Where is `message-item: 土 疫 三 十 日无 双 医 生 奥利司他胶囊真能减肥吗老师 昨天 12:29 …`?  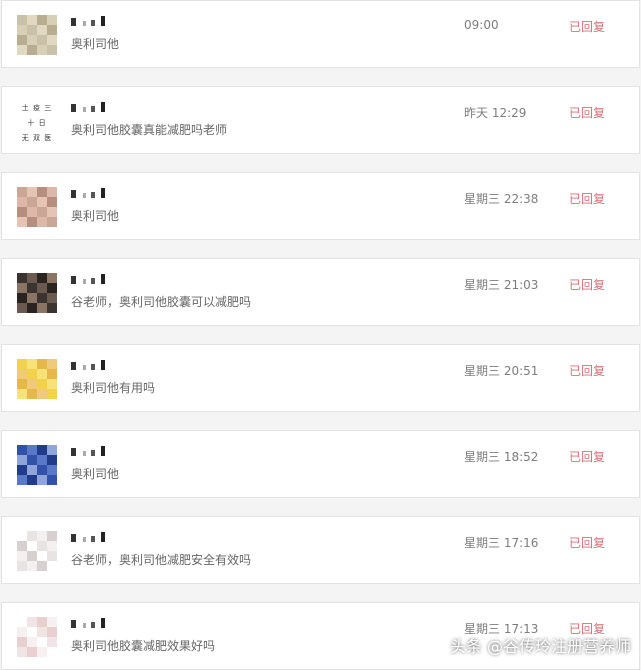 message-item: 土 疫 三 十 日无 双 医 生 奥利司他胶囊真能减肥吗老师 昨天 12:29 … is located at coordinates (320, 120).